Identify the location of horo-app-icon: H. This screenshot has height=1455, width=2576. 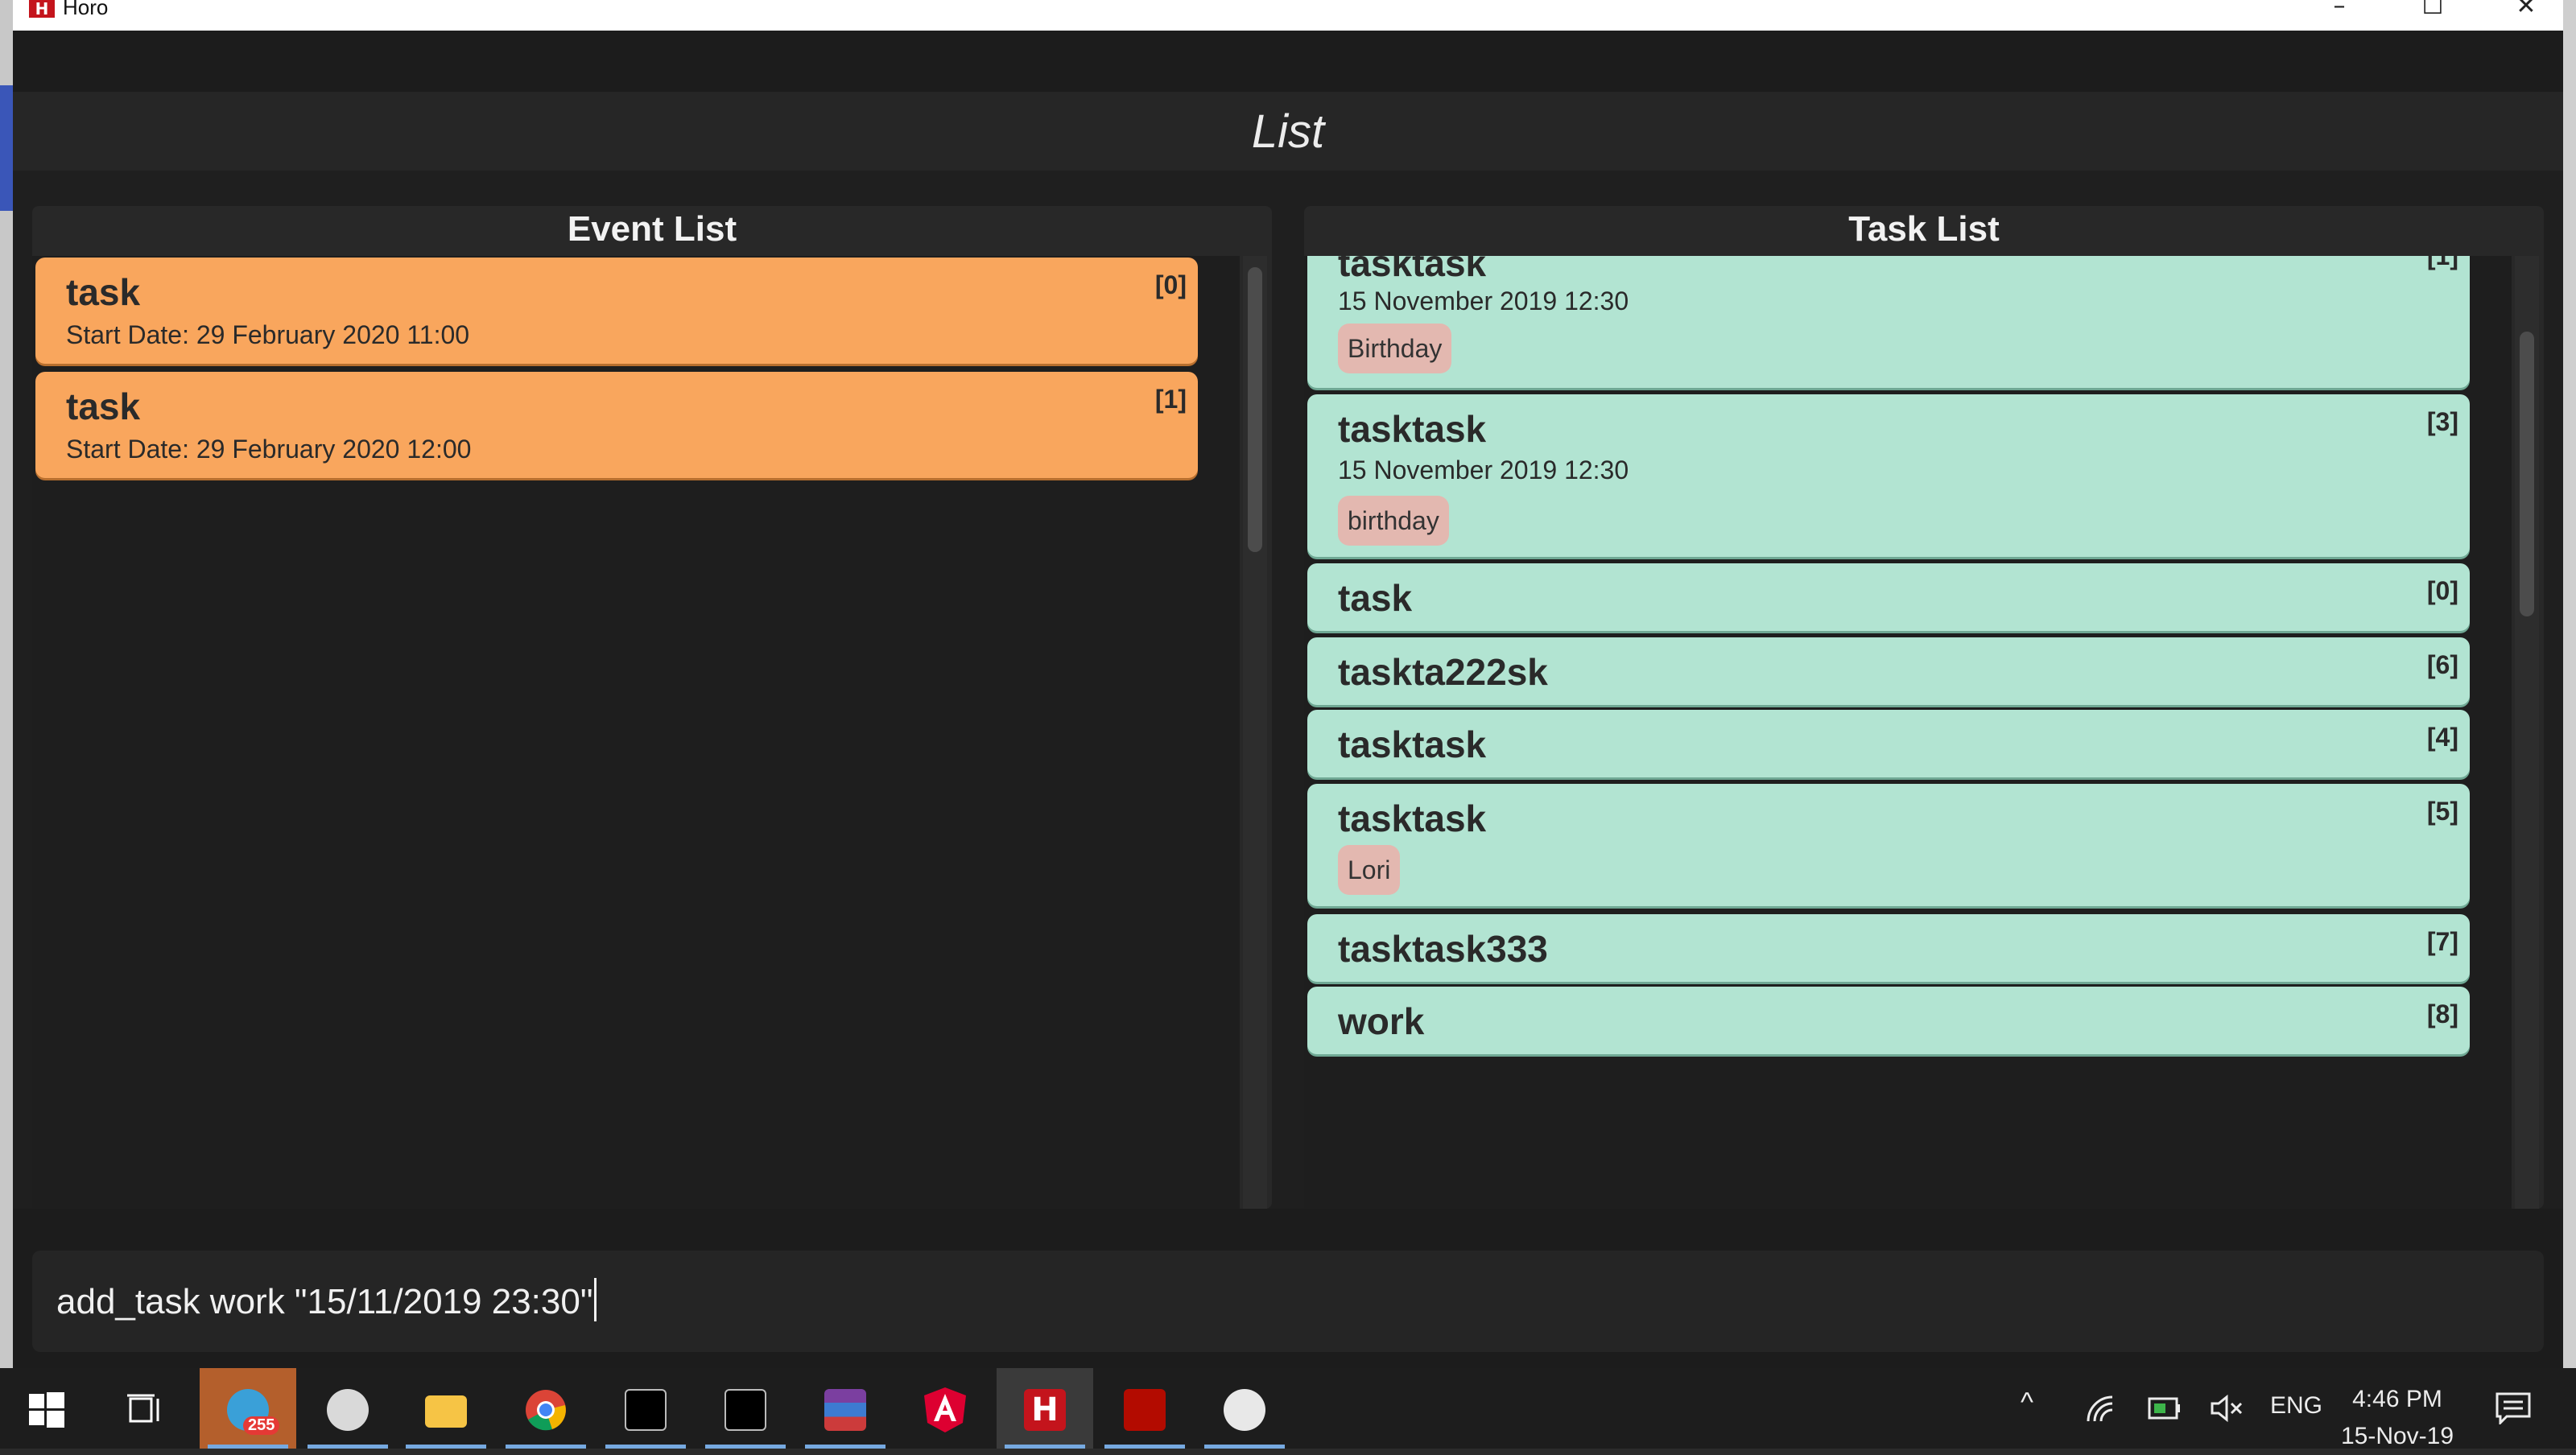
(1045, 1410).